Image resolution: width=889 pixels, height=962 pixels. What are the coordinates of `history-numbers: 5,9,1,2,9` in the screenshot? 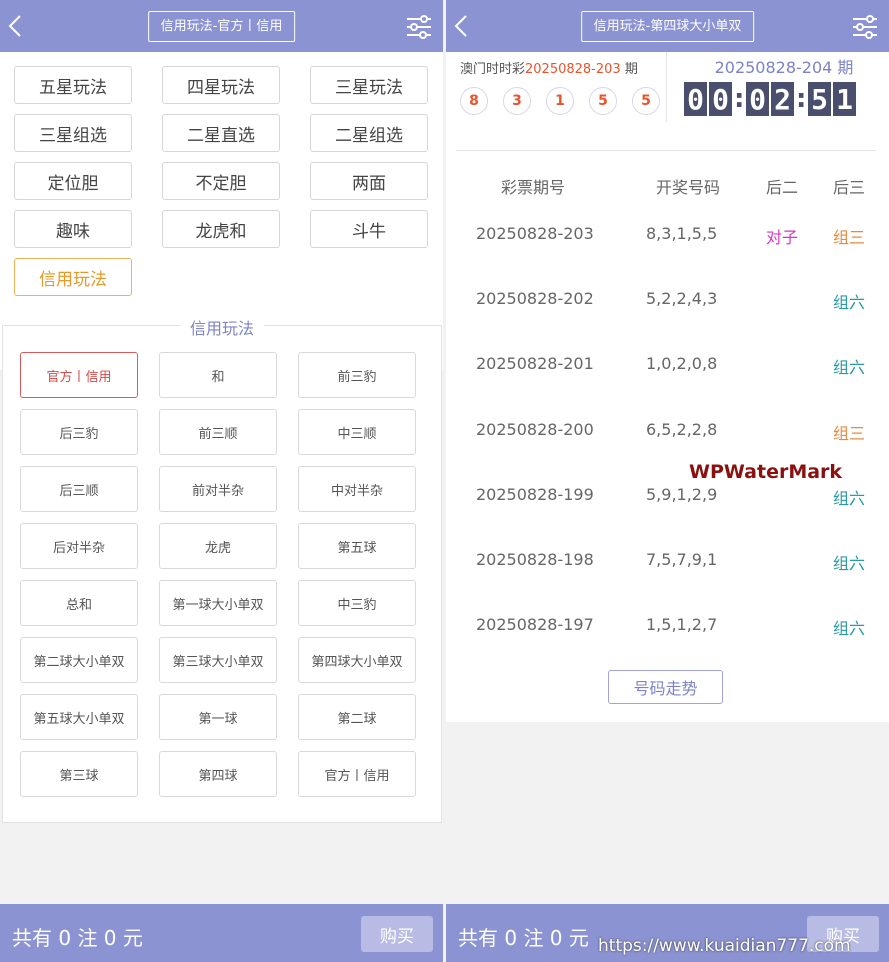 It's located at (682, 494).